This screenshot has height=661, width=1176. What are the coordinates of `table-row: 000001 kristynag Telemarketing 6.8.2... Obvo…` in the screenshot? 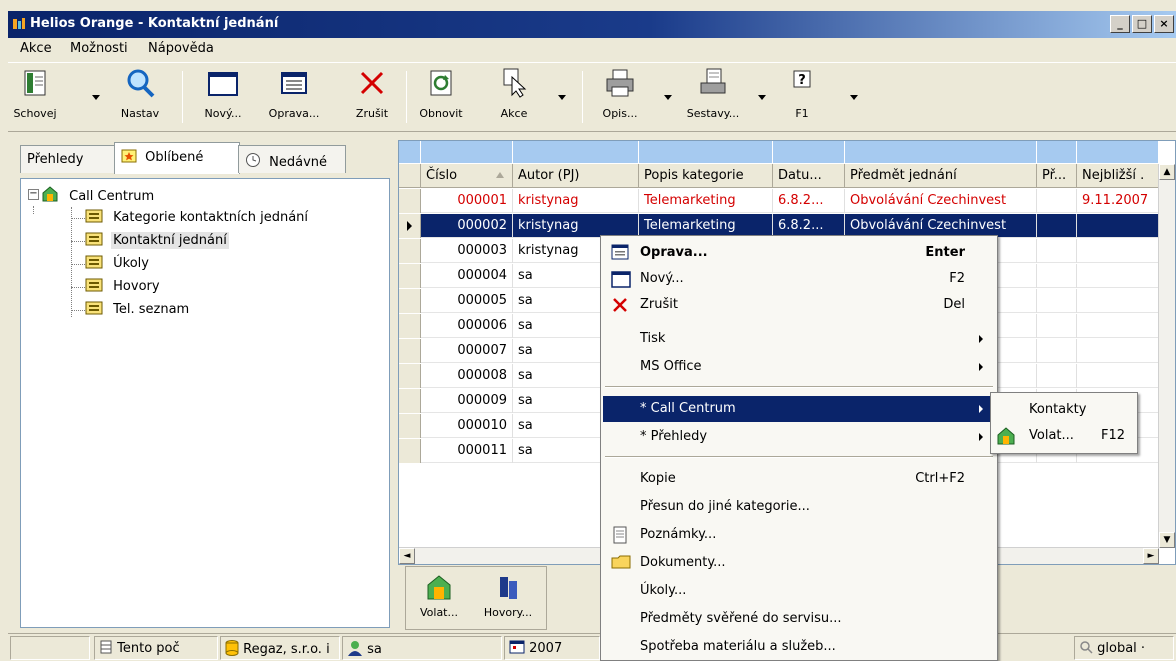 It's located at (779, 201).